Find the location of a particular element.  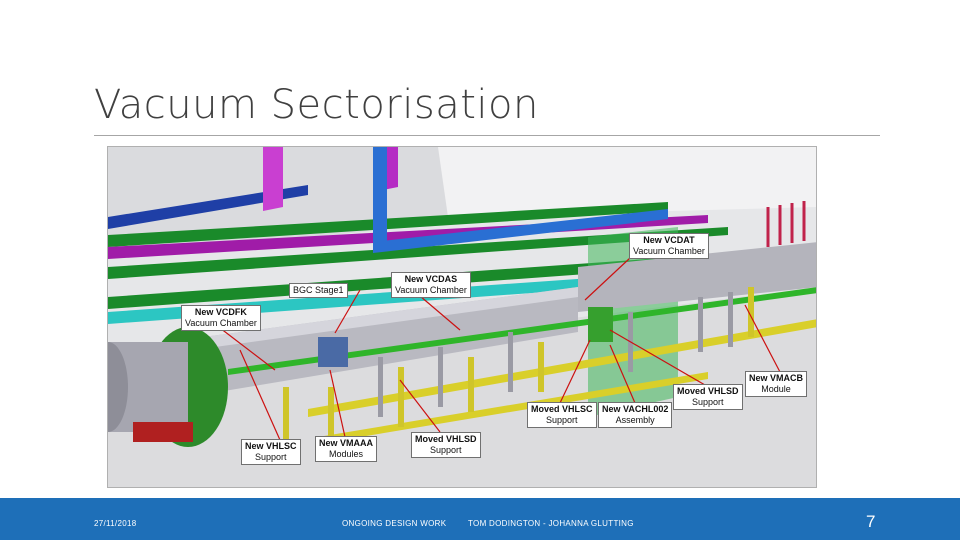

callout-vcdas: New VCDAS Vacuum Chamber is located at coordinates (431, 285).